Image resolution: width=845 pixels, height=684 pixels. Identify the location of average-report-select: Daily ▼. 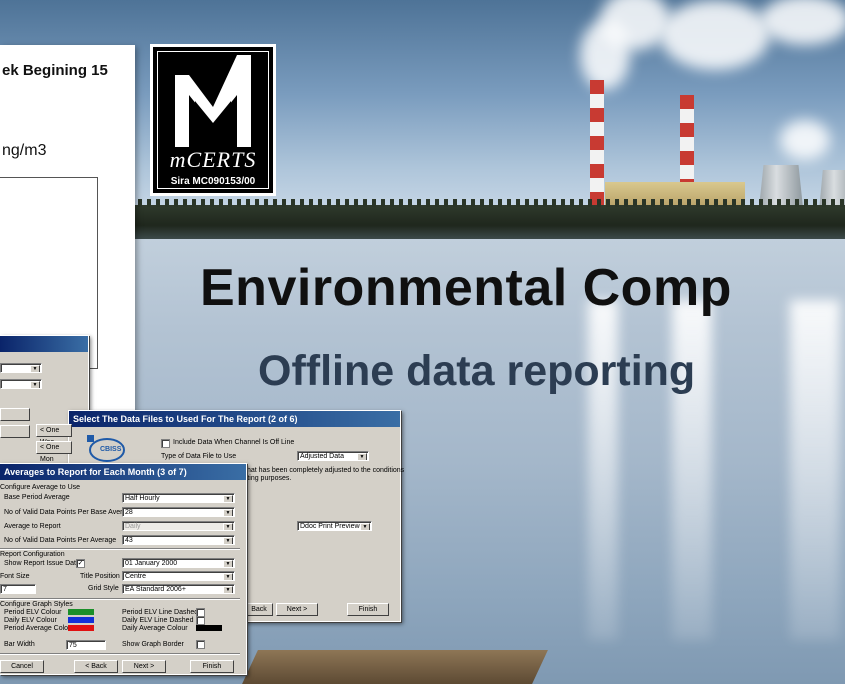
(178, 526).